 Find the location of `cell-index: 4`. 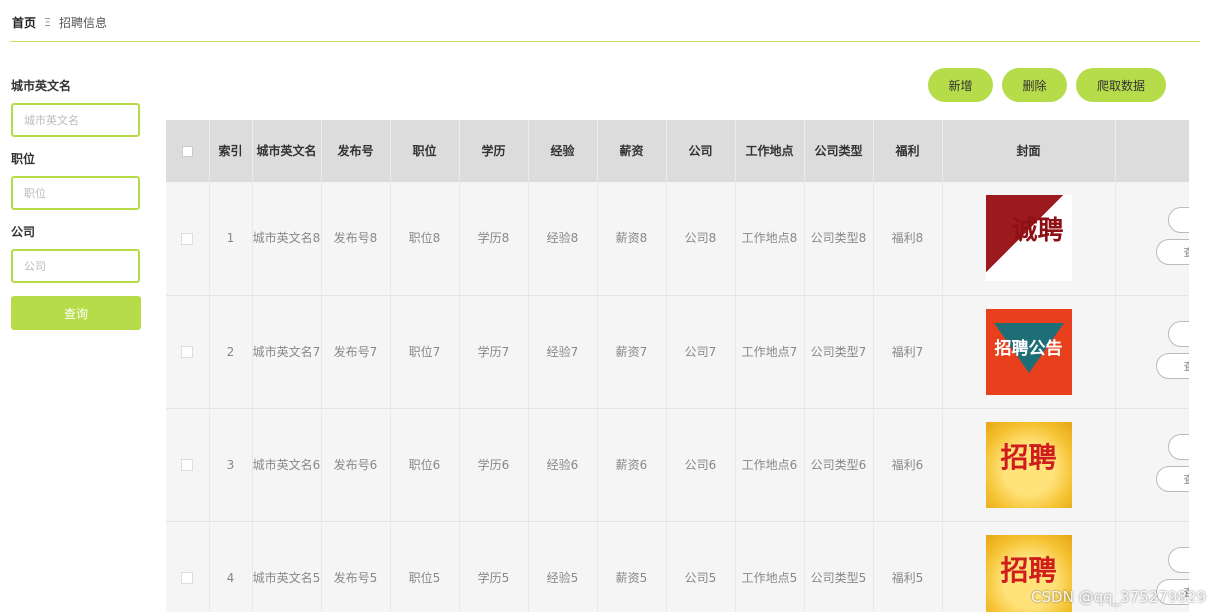

cell-index: 4 is located at coordinates (231, 566).